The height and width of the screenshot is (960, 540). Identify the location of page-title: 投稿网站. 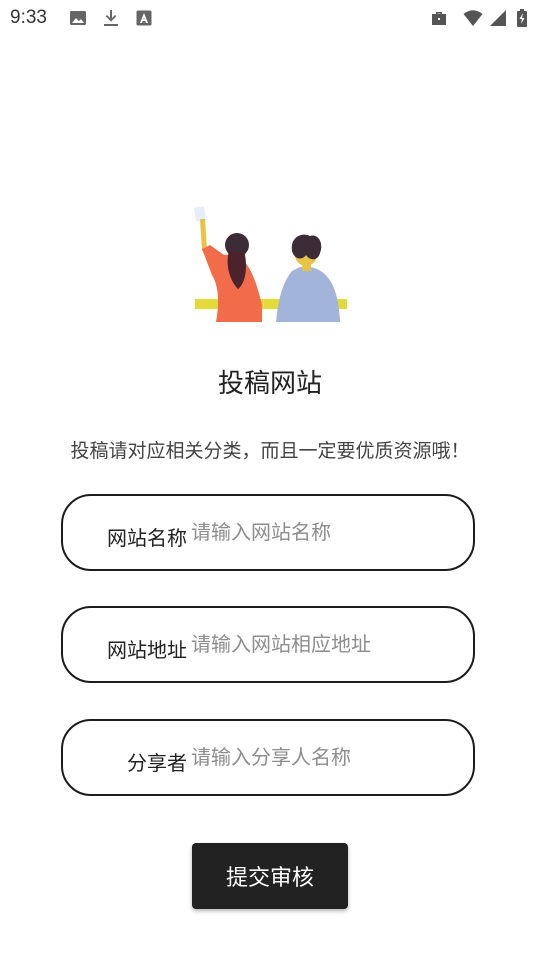
(269, 384).